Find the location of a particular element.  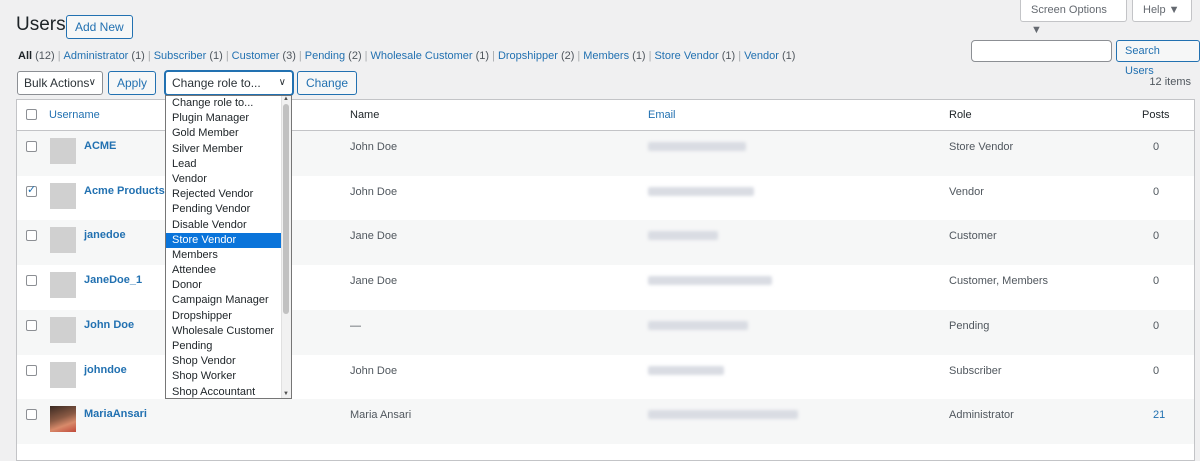

view-link-subscriber: Subscriber is located at coordinates (180, 56).